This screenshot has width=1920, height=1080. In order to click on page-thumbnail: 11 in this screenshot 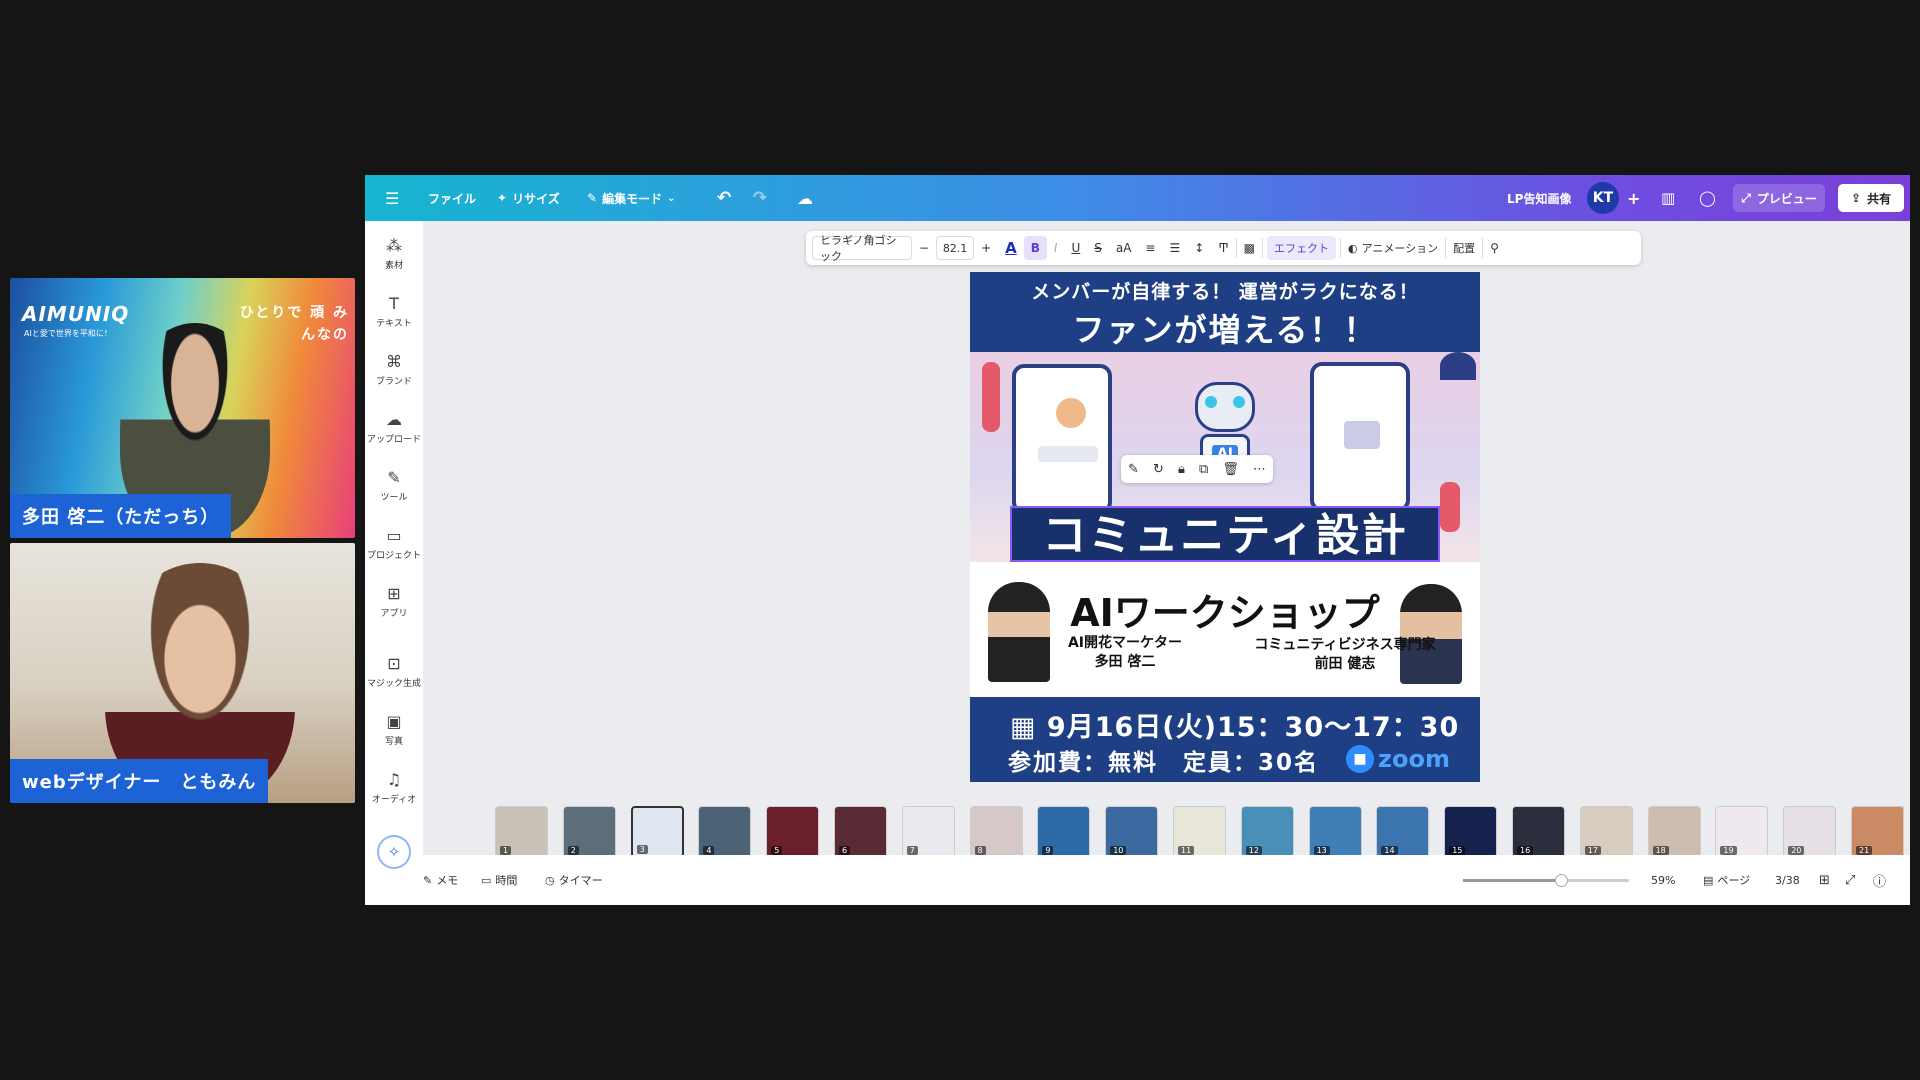, I will do `click(1199, 832)`.